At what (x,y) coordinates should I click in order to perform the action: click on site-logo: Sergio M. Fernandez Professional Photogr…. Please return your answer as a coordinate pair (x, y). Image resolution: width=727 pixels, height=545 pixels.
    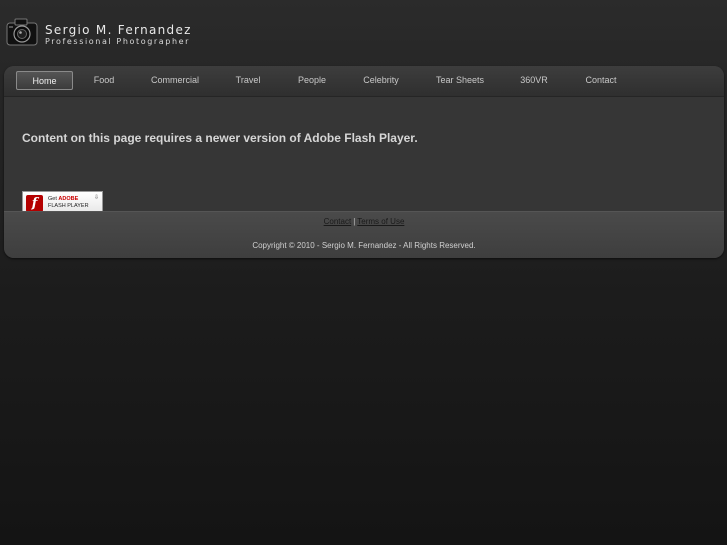
    Looking at the image, I should click on (99, 33).